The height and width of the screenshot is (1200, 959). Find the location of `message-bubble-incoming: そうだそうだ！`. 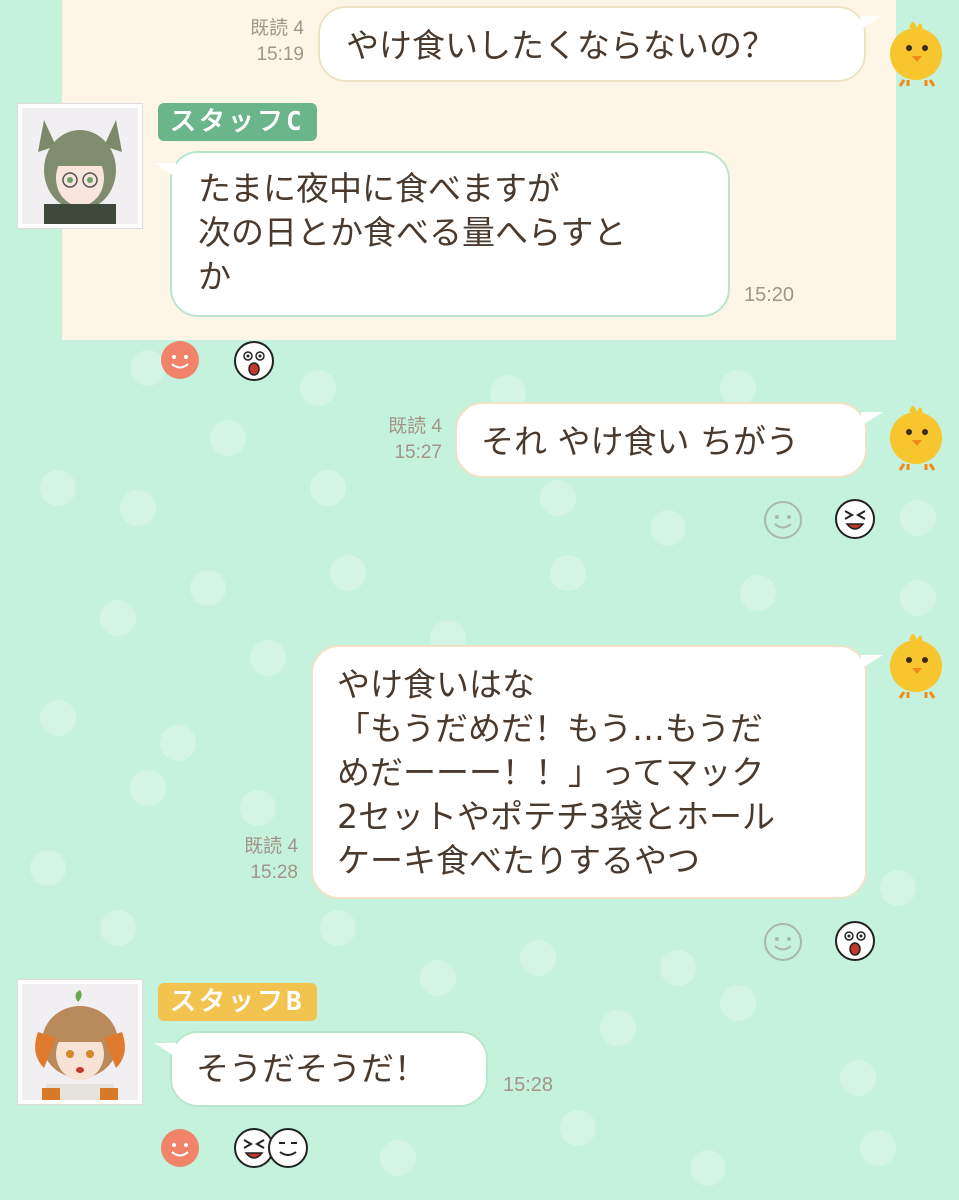

message-bubble-incoming: そうだそうだ！ is located at coordinates (321, 1069).